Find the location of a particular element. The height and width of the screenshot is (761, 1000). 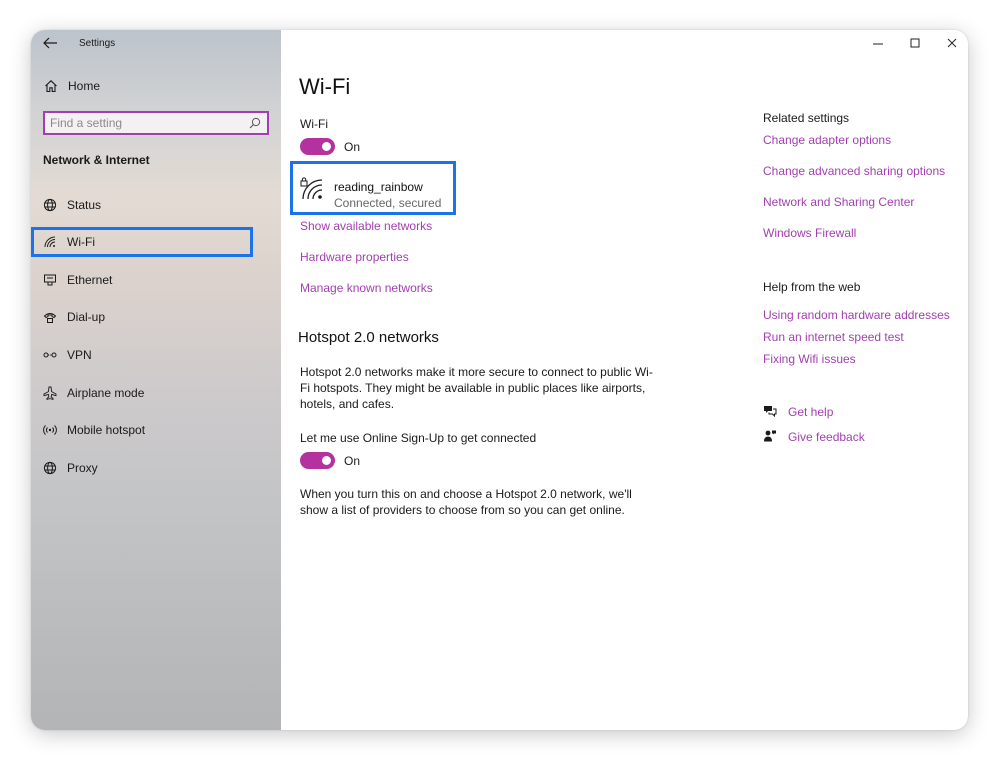

wifi-toggle is located at coordinates (317, 146).